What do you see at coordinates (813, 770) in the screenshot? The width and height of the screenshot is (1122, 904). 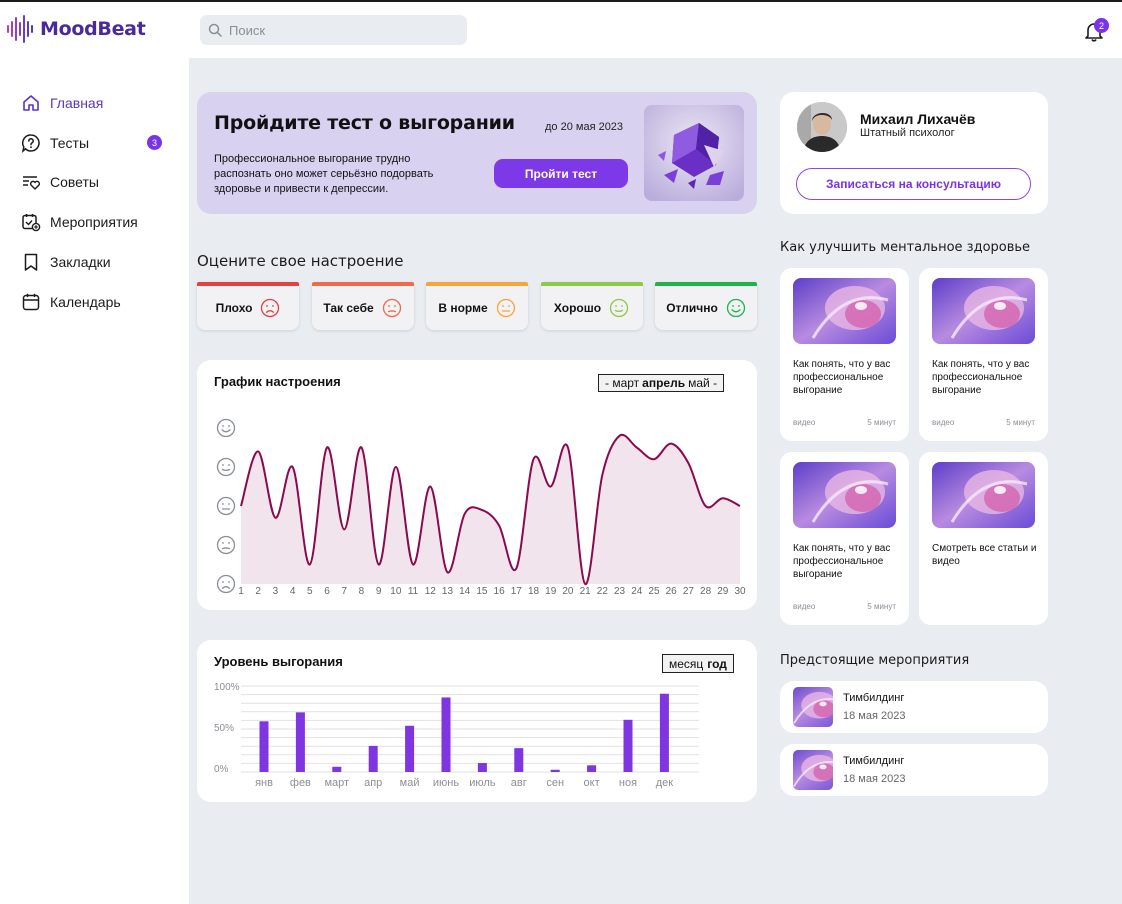 I see `event-image` at bounding box center [813, 770].